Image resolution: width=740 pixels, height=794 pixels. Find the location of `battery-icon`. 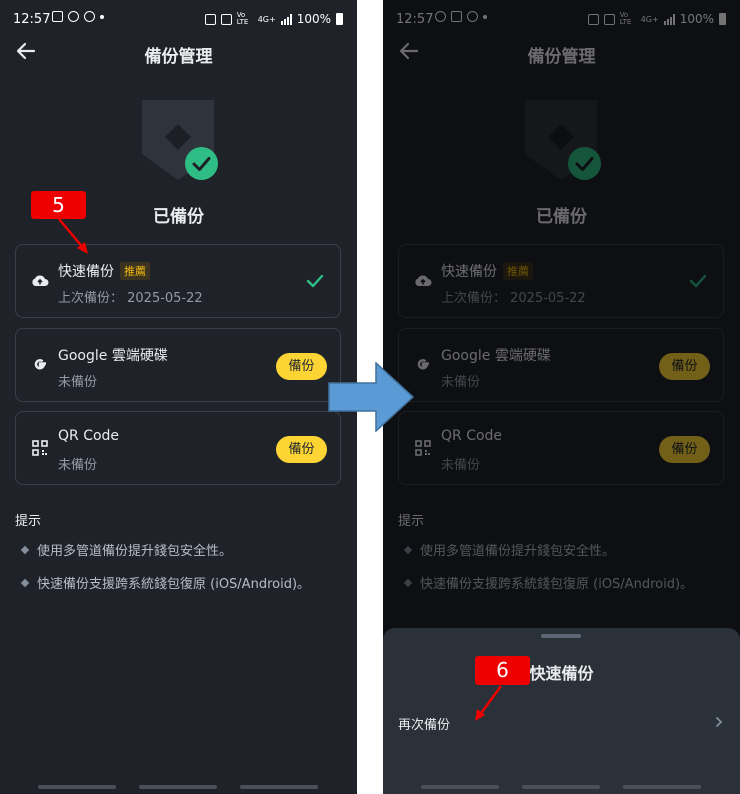

battery-icon is located at coordinates (339, 19).